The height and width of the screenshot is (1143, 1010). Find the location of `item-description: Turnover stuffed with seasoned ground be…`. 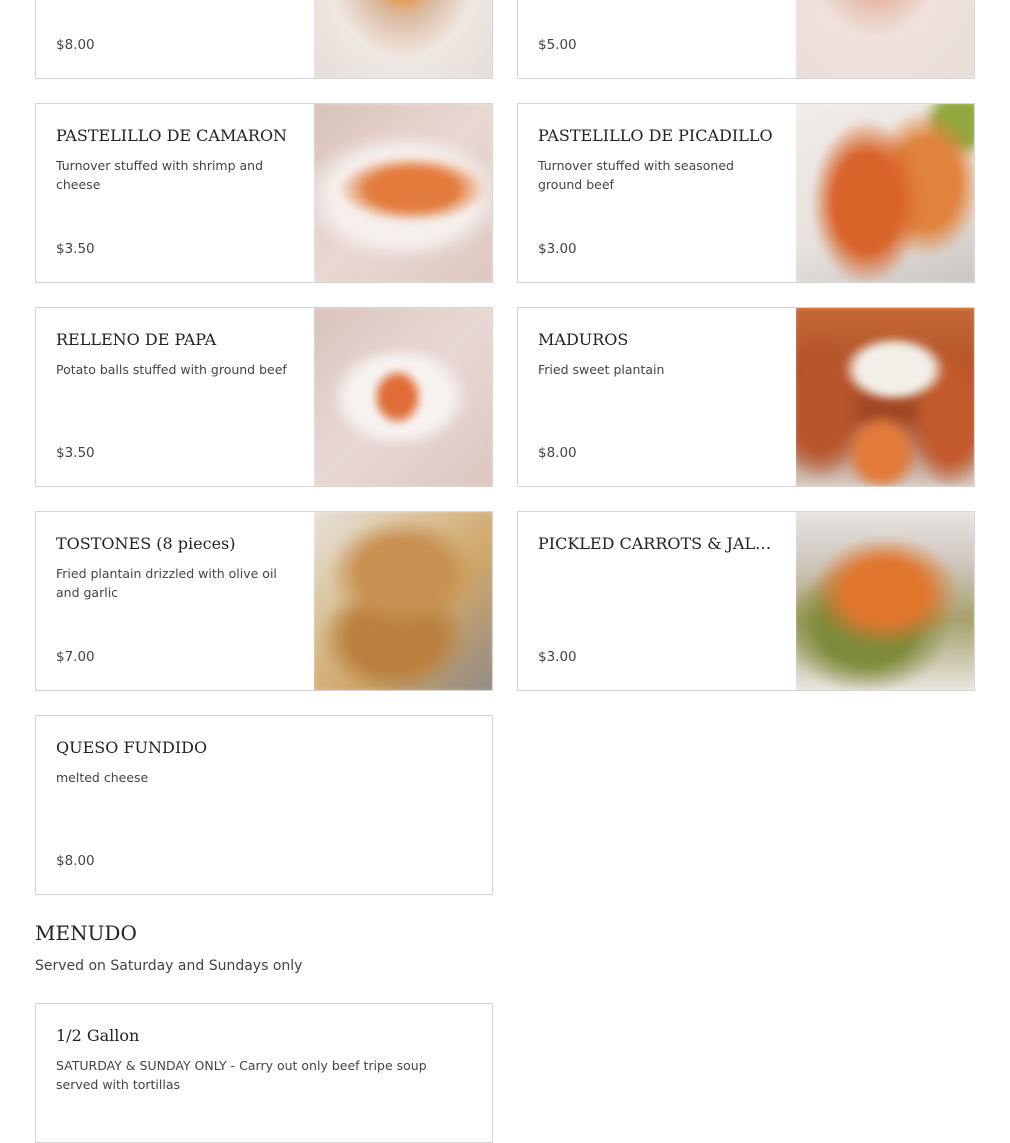

item-description: Turnover stuffed with seasoned ground be… is located at coordinates (636, 175).